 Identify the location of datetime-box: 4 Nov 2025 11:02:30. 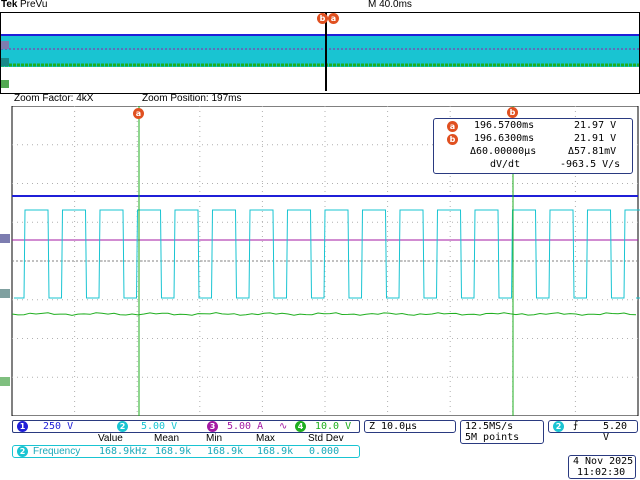
(602, 467).